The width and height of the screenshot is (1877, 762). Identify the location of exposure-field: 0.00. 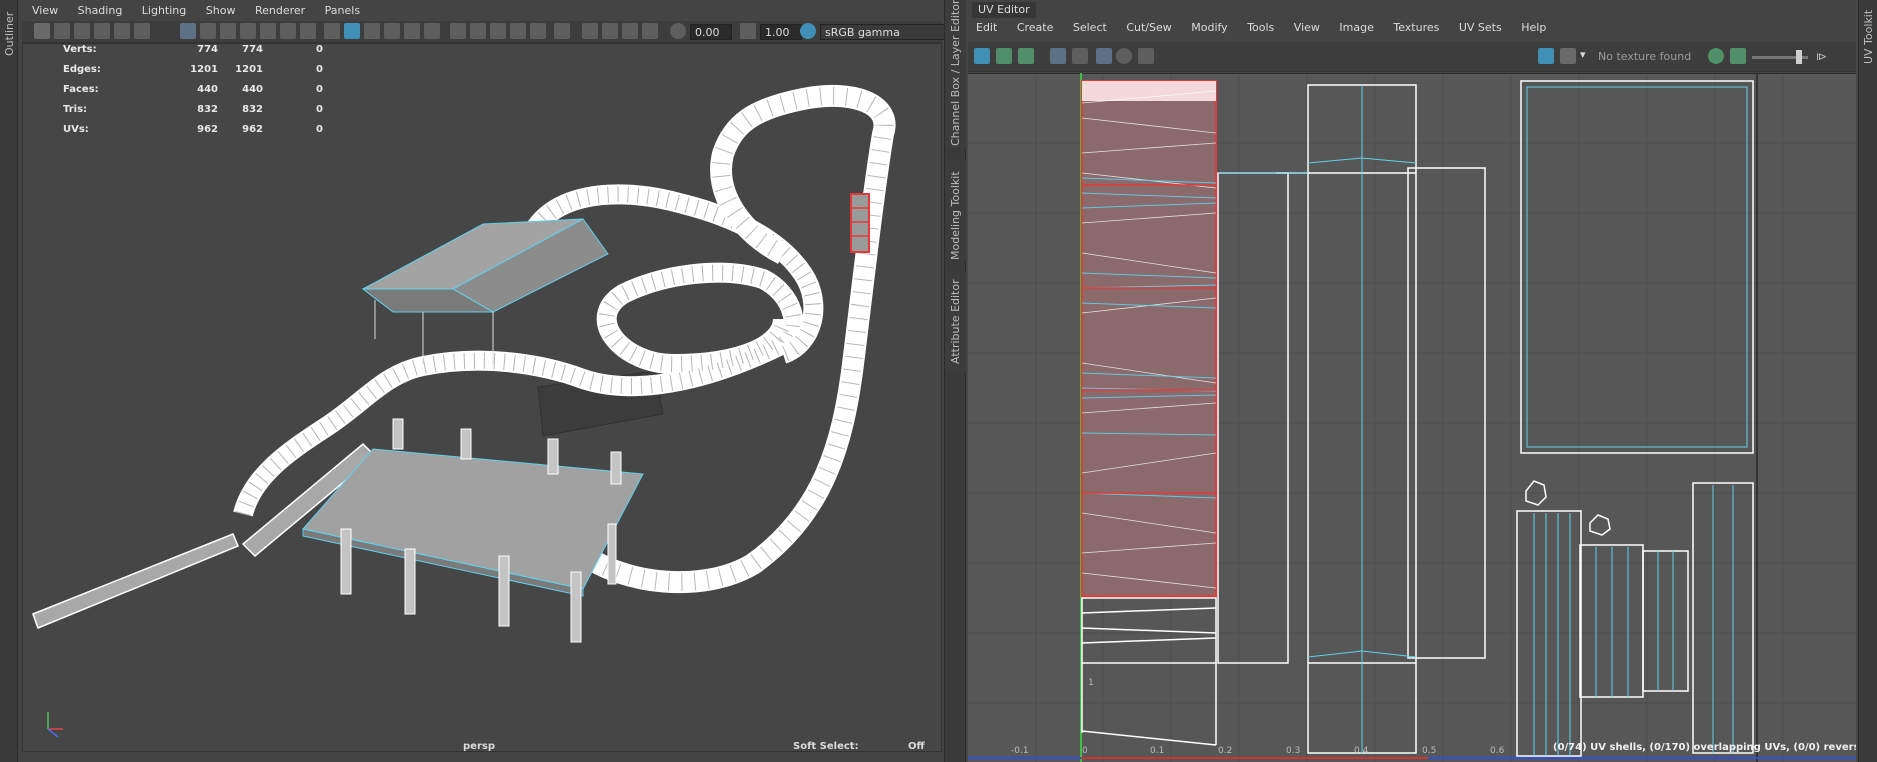
(711, 32).